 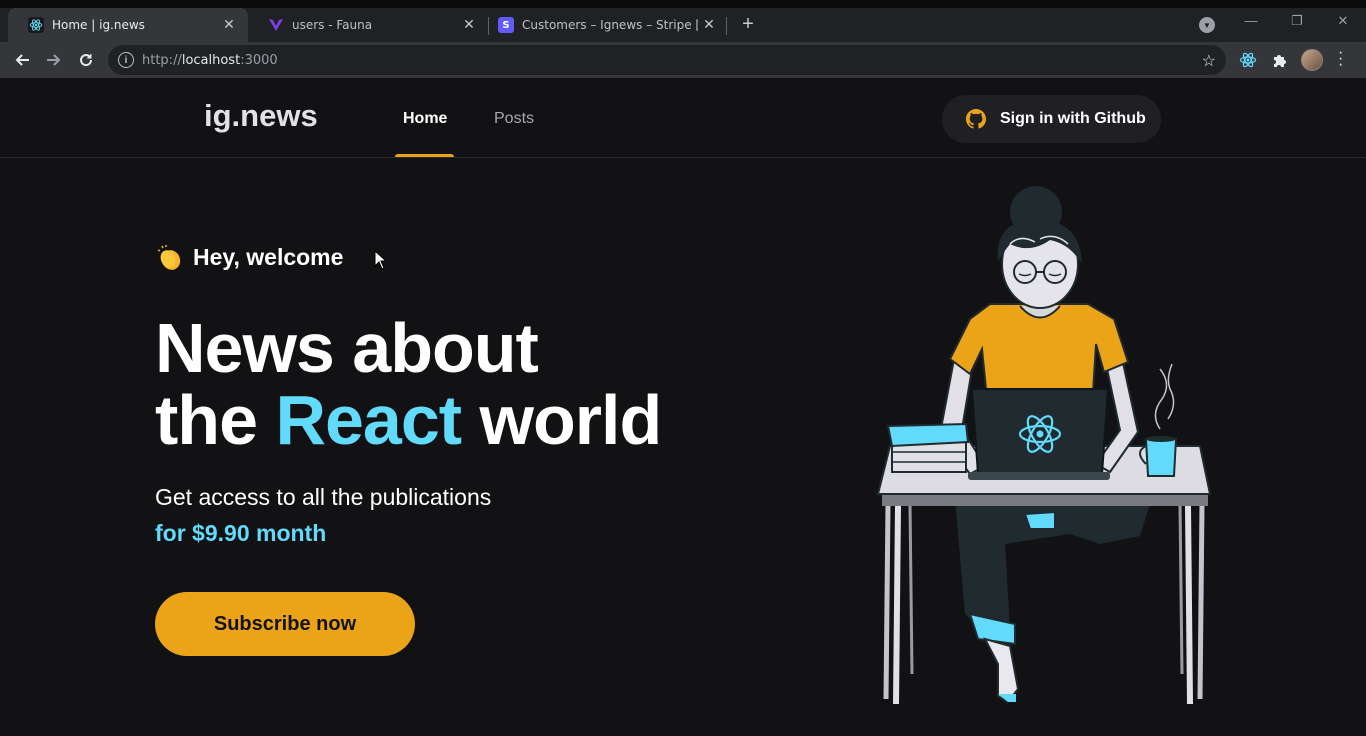 I want to click on profile-avatar, so click(x=1312, y=60).